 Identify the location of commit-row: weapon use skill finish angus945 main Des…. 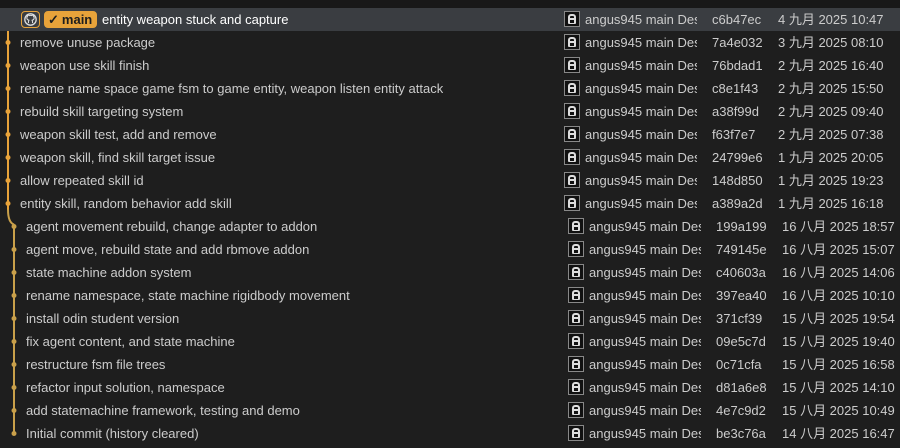
(450, 65).